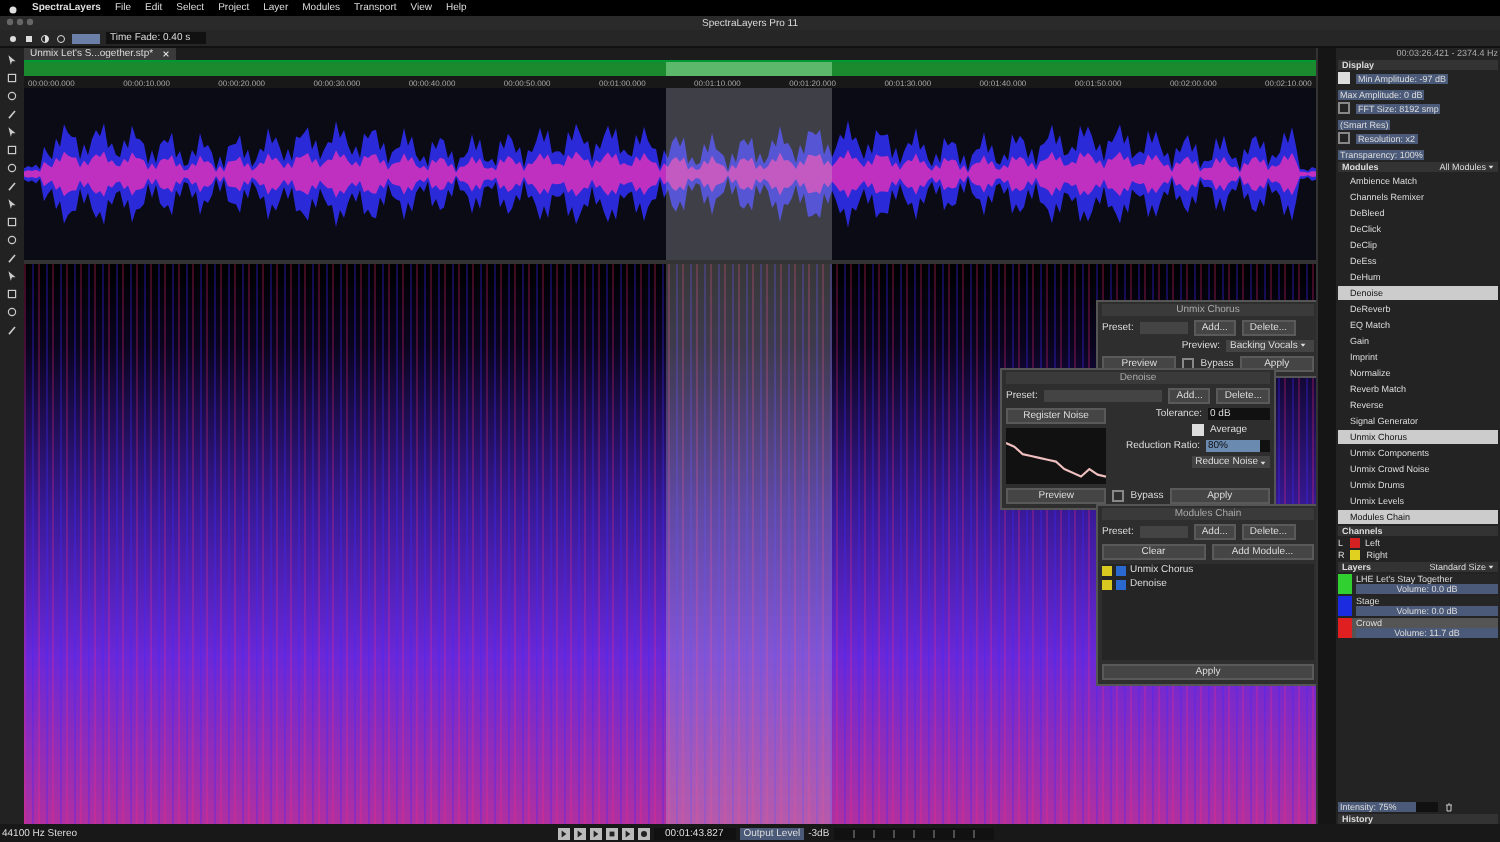 The image size is (1500, 842). Describe the element at coordinates (1118, 496) in the screenshot. I see `bypass-checkbox` at that location.